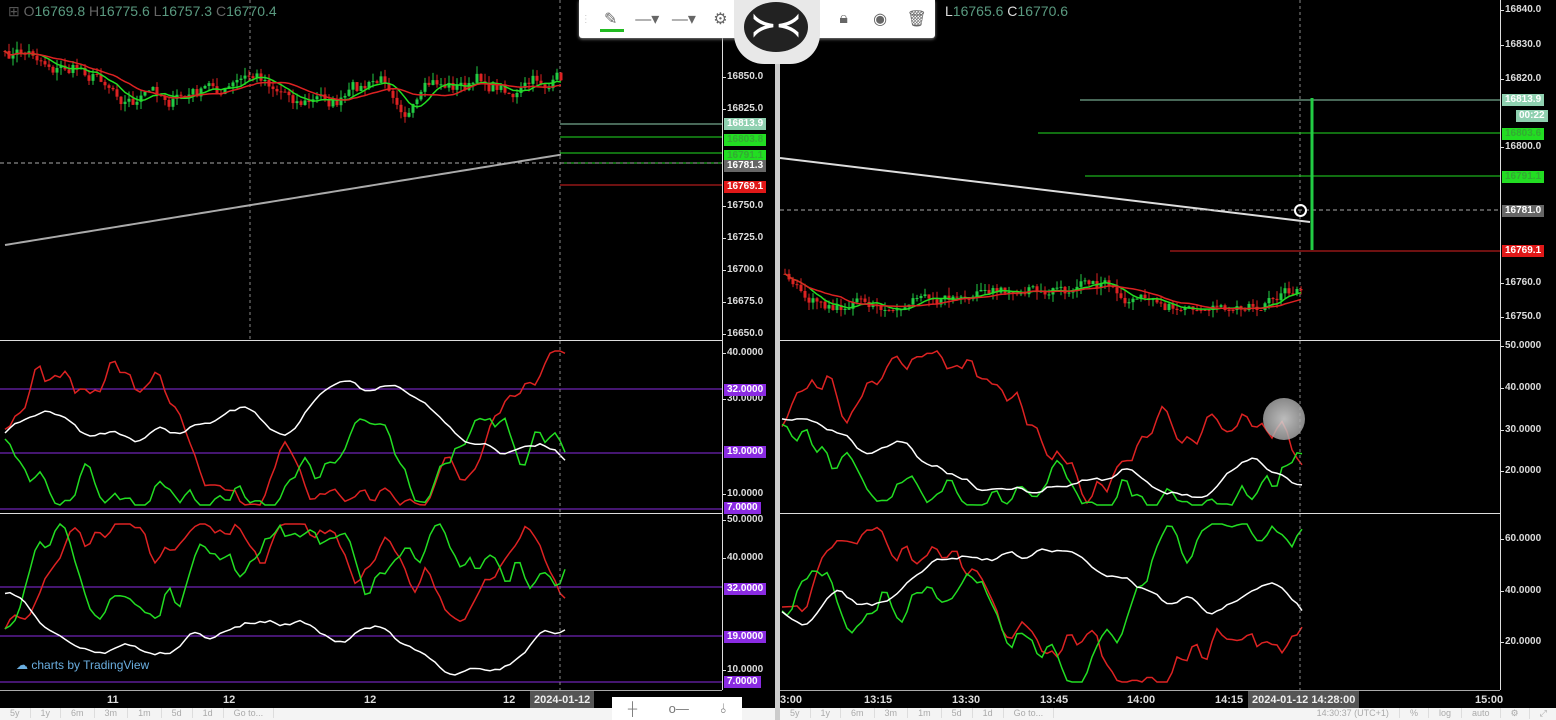  What do you see at coordinates (1445, 713) in the screenshot?
I see `log-toggle: log` at bounding box center [1445, 713].